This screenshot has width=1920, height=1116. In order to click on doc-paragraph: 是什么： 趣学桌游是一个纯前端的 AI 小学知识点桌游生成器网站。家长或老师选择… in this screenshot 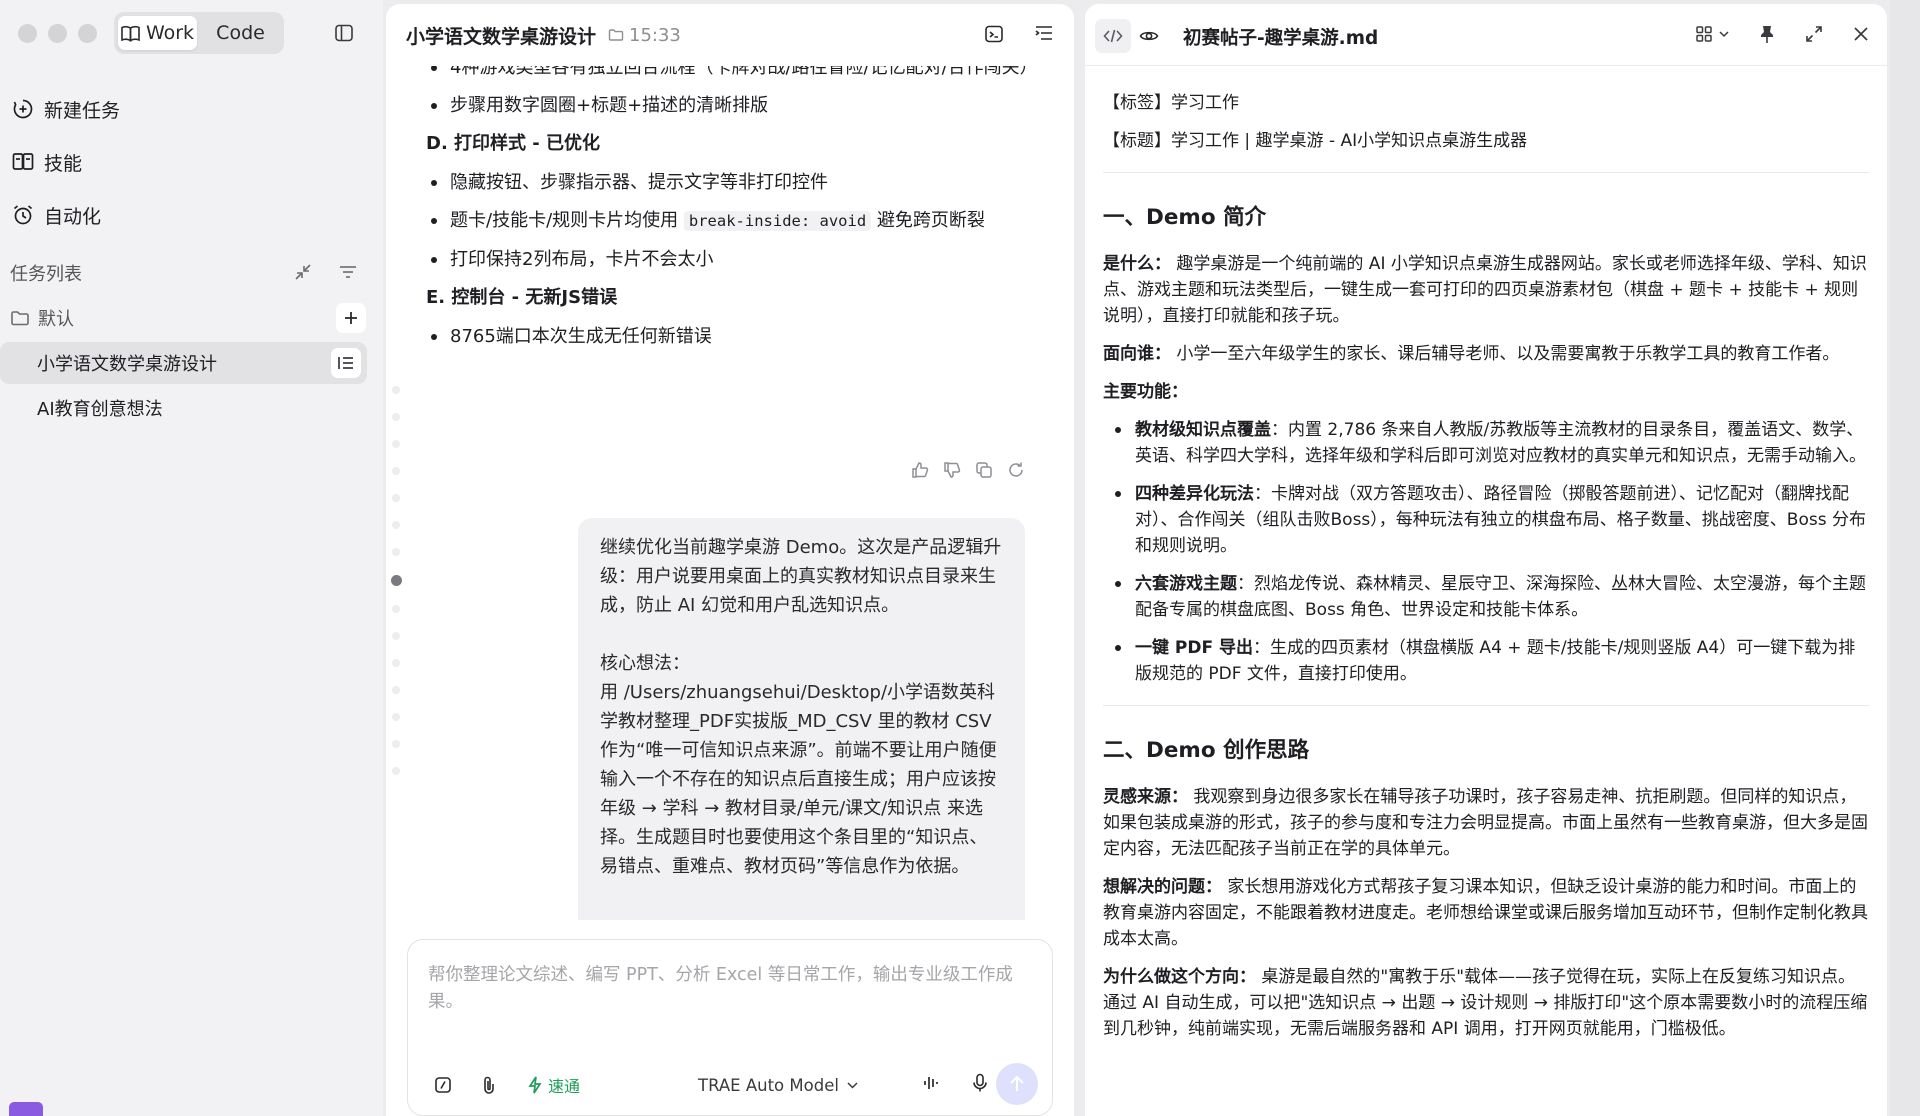, I will do `click(1485, 290)`.